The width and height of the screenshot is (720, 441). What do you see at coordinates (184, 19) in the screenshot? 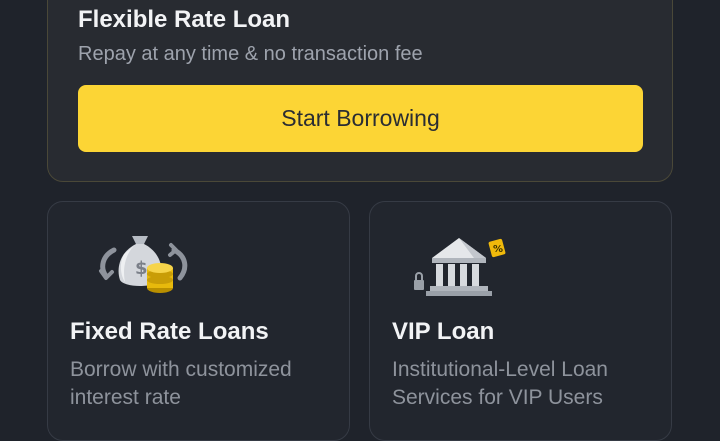
I see `flexible-rate-loan-title: Flexible Rate Loan` at bounding box center [184, 19].